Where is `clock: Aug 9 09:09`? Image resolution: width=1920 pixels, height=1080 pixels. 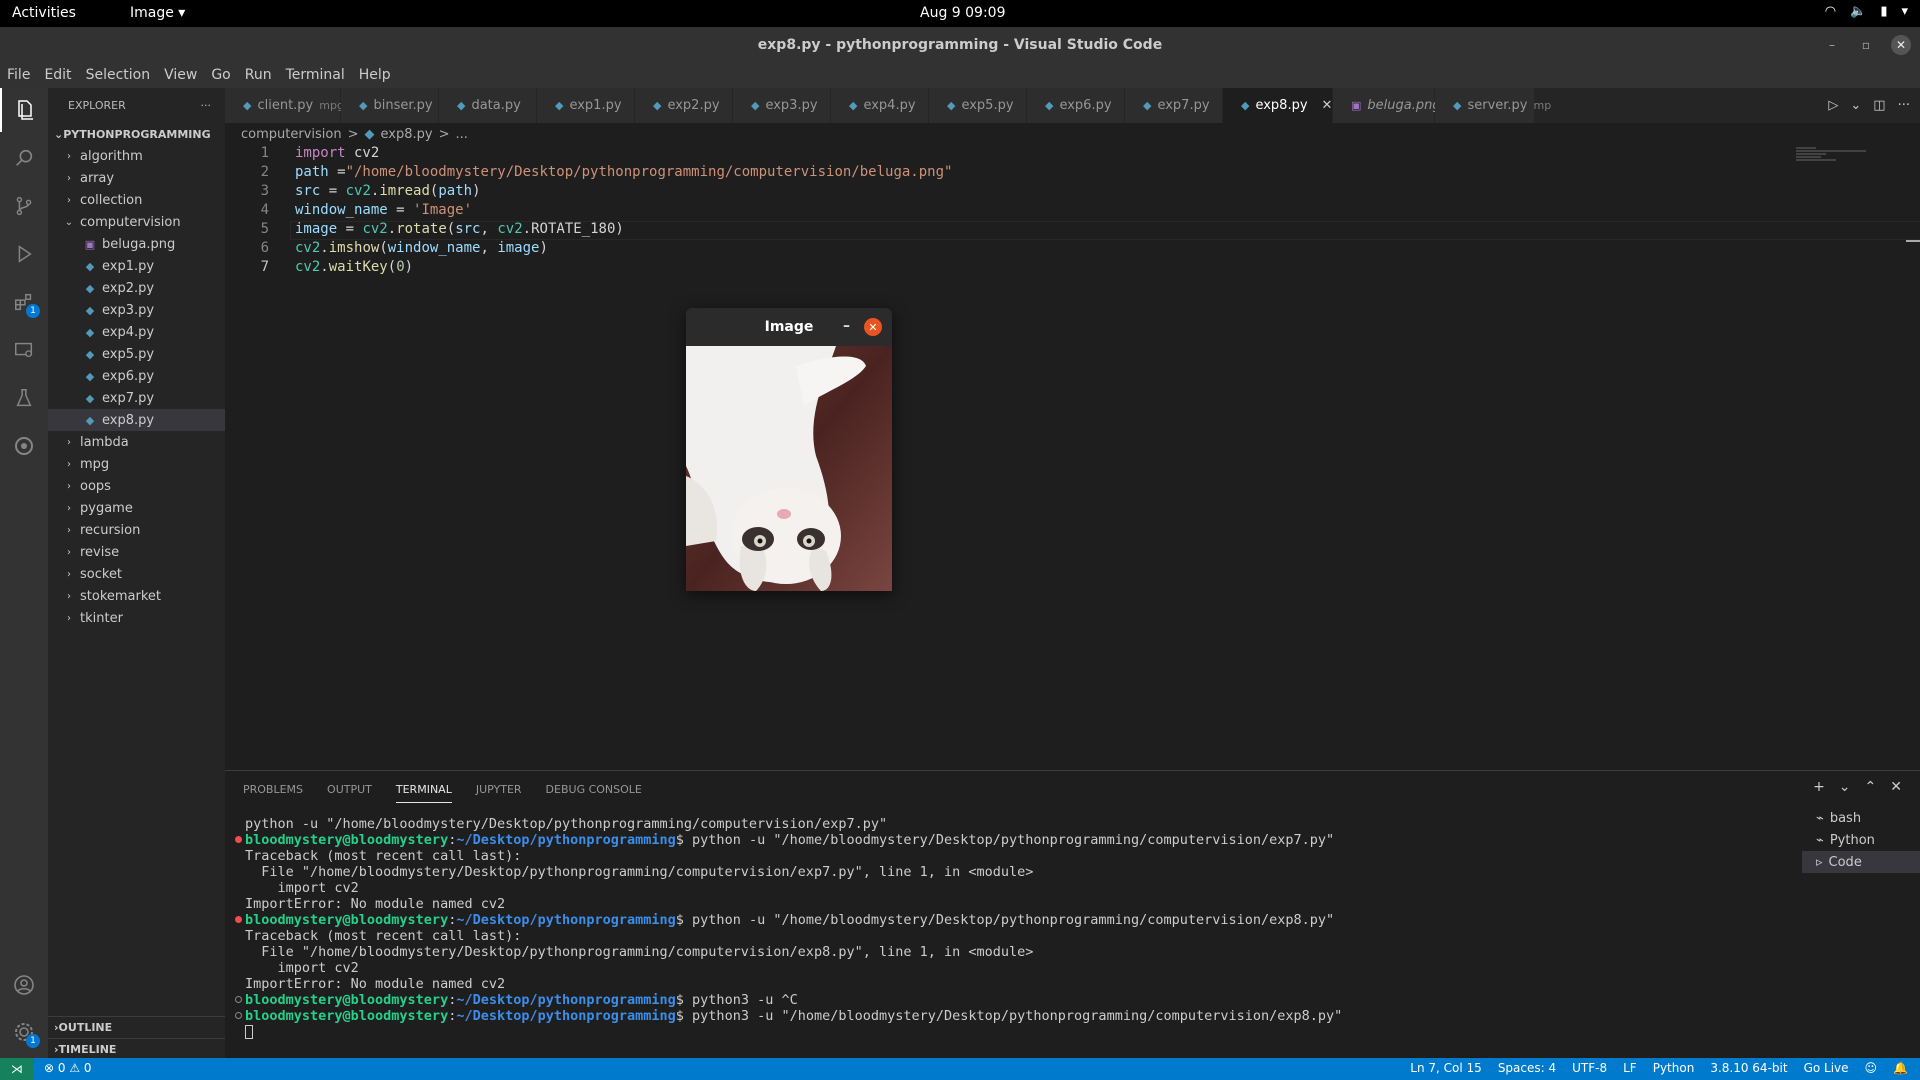
clock: Aug 9 09:09 is located at coordinates (963, 13).